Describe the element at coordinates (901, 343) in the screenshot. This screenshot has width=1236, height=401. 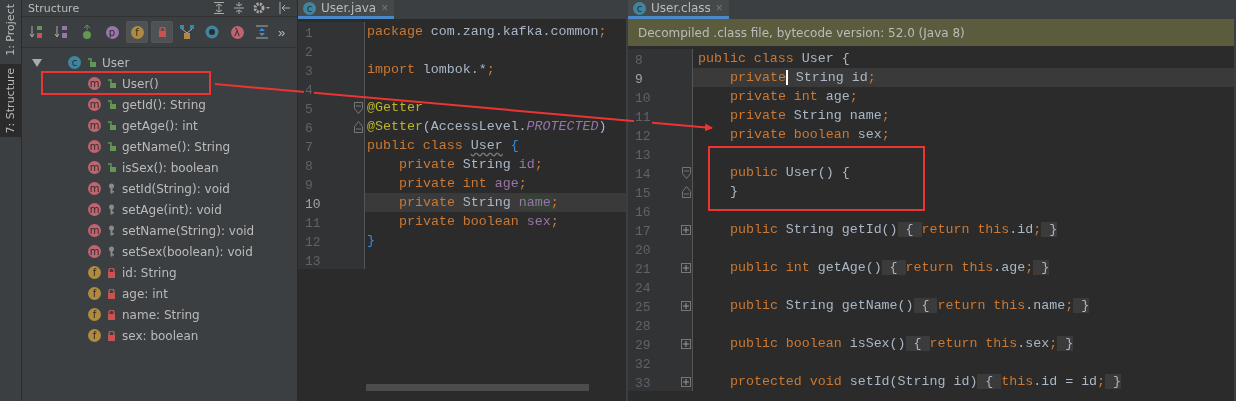
I see `code-line: public boolean isSex() { return this.sex; }` at that location.